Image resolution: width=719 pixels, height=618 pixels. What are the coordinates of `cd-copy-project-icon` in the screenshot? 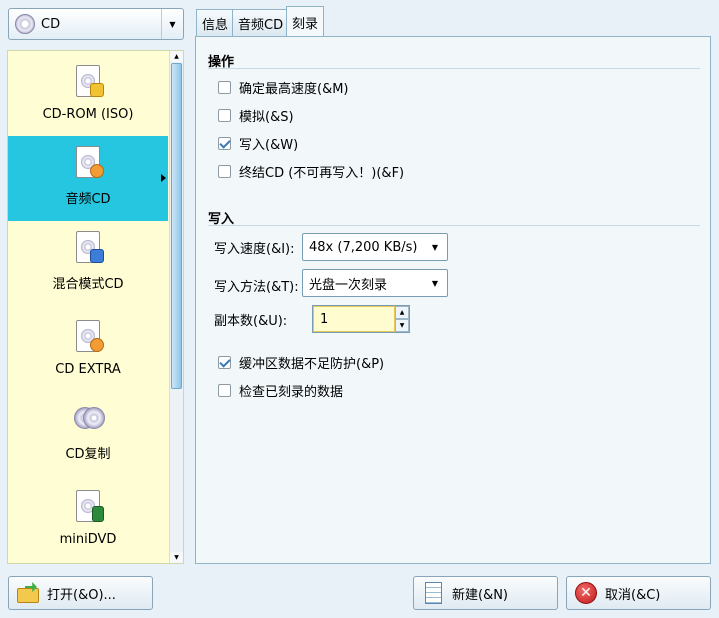 It's located at (88, 418).